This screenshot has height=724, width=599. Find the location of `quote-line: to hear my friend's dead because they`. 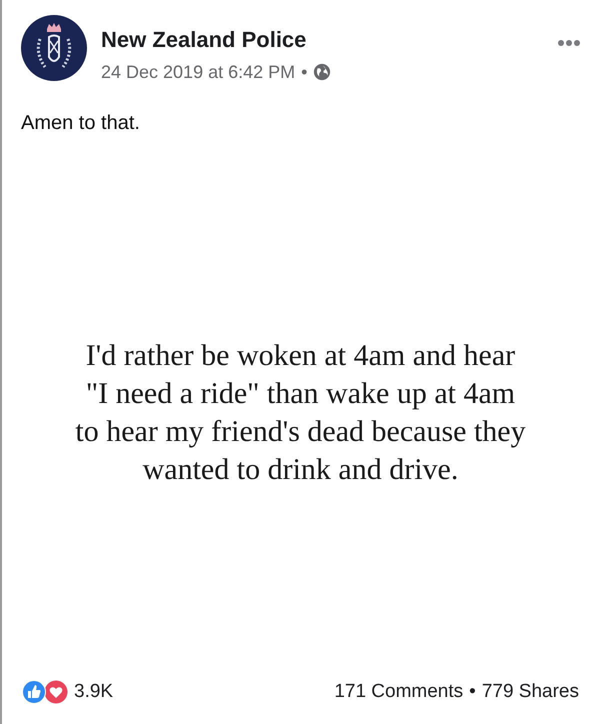

quote-line: to hear my friend's dead because they is located at coordinates (300, 432).